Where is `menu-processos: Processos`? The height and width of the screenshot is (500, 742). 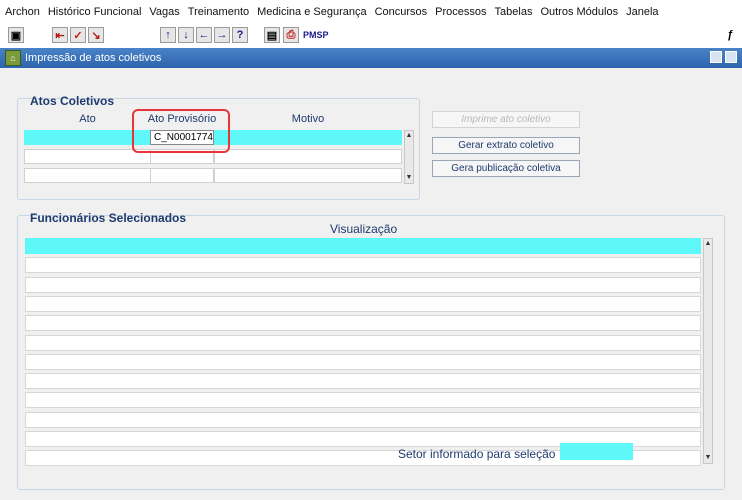 menu-processos: Processos is located at coordinates (460, 12).